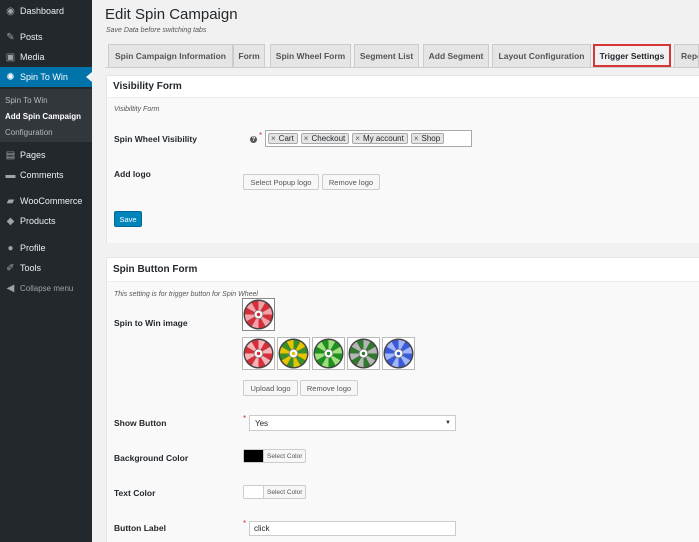  What do you see at coordinates (43, 116) in the screenshot?
I see `submenu-item-add-spin-campaign: Add Spin Campaign` at bounding box center [43, 116].